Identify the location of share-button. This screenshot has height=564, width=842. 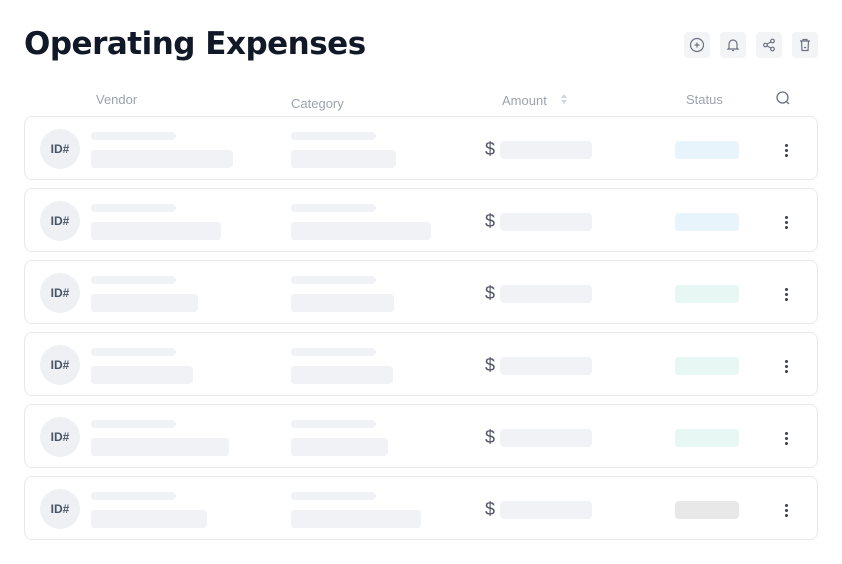
(769, 45).